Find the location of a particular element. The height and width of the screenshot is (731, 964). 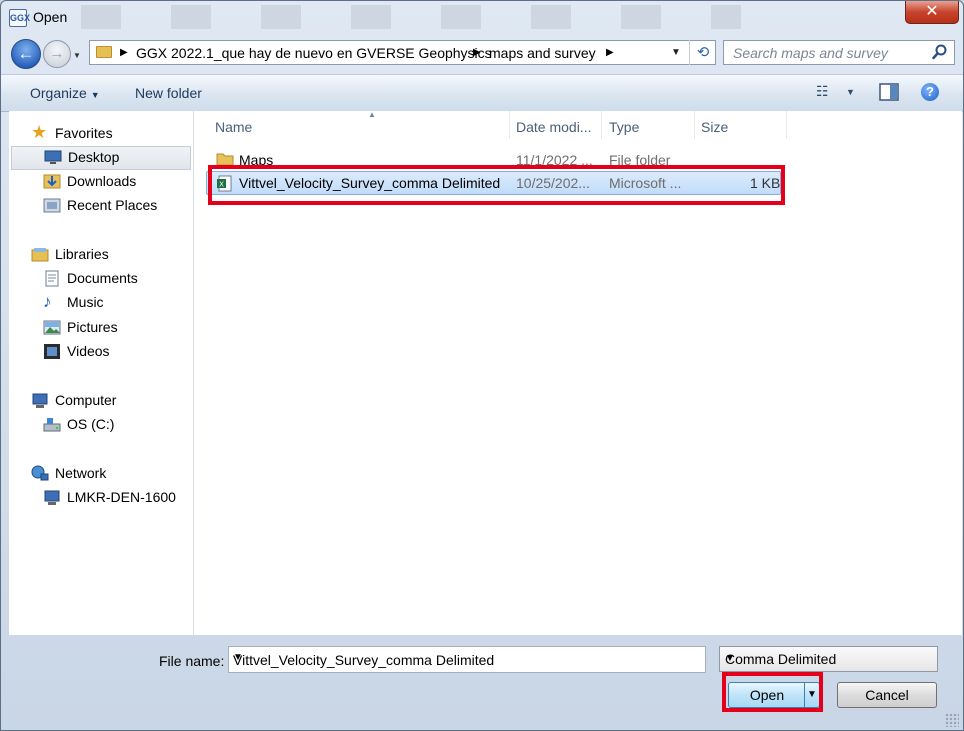

column-size-label: Size is located at coordinates (715, 127).